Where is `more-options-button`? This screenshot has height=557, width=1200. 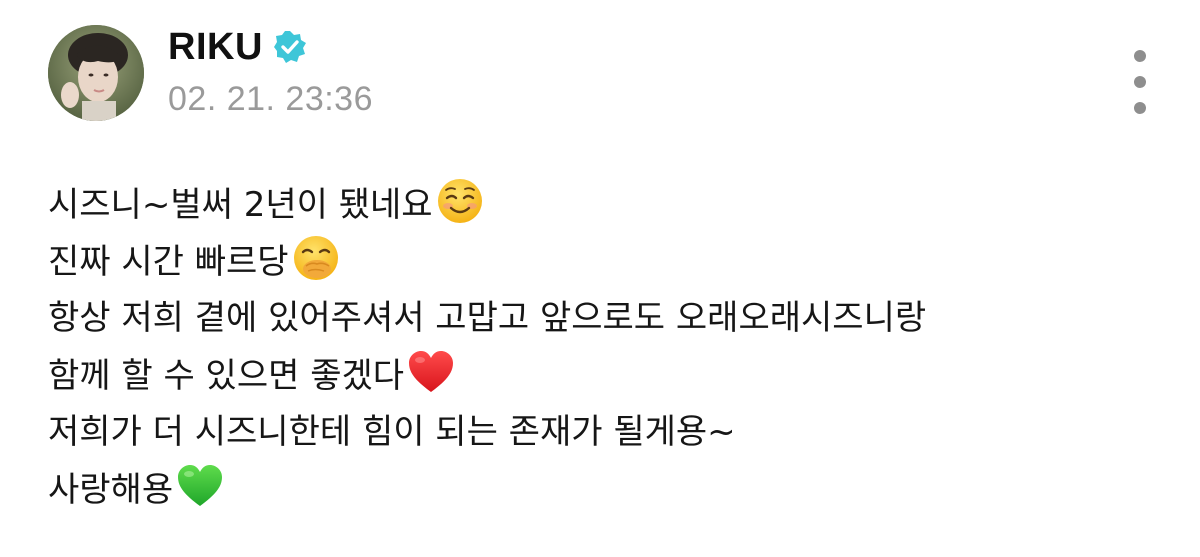
more-options-button is located at coordinates (1140, 82).